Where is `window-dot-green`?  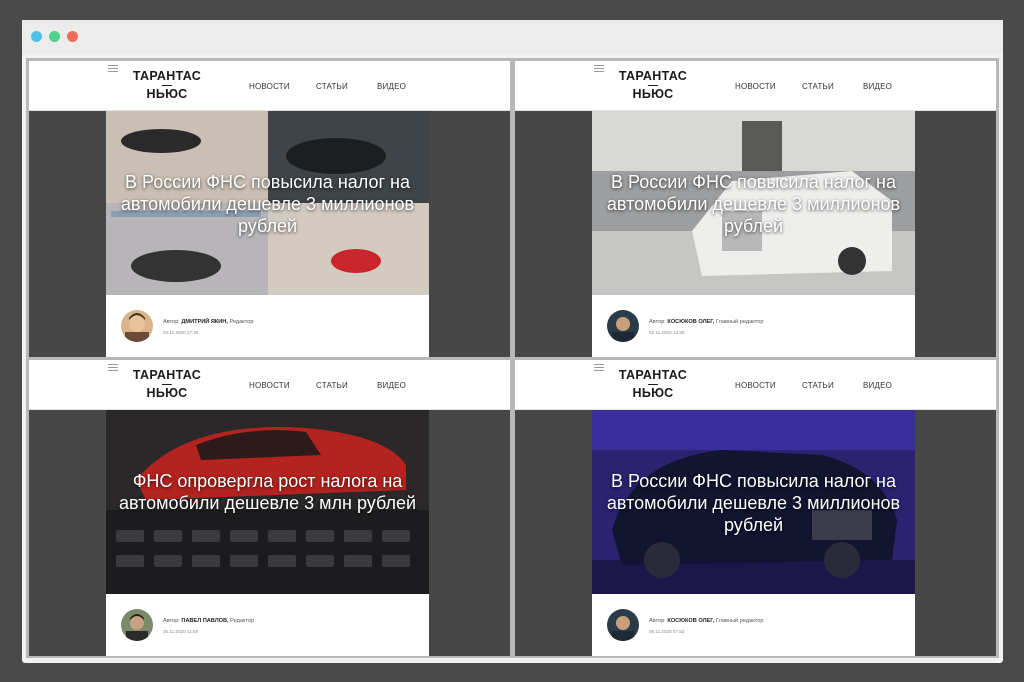 window-dot-green is located at coordinates (54, 36).